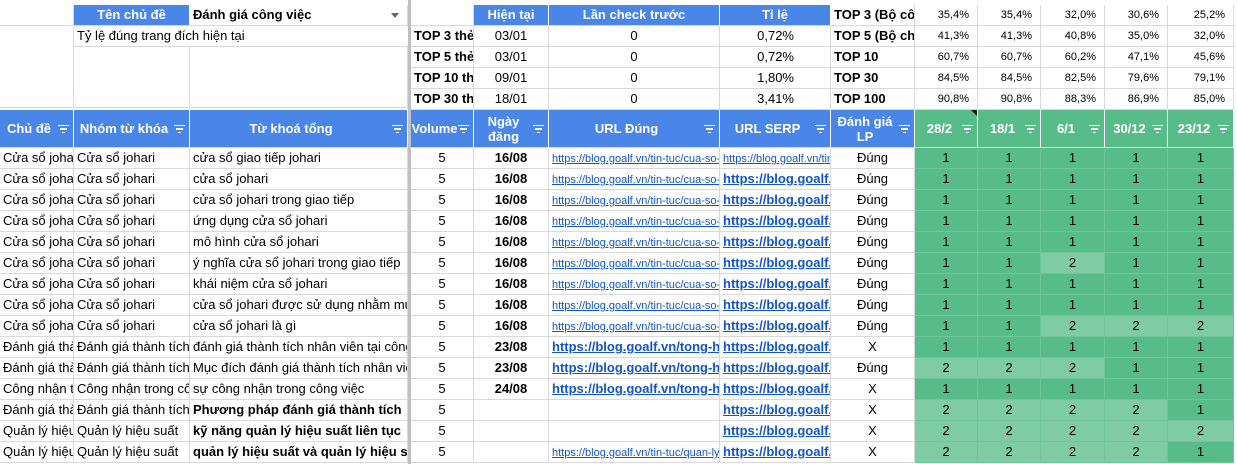  I want to click on cell-url-dung: https://blog.goalf.vn/tin-tuc/quan-ly, so click(634, 452).